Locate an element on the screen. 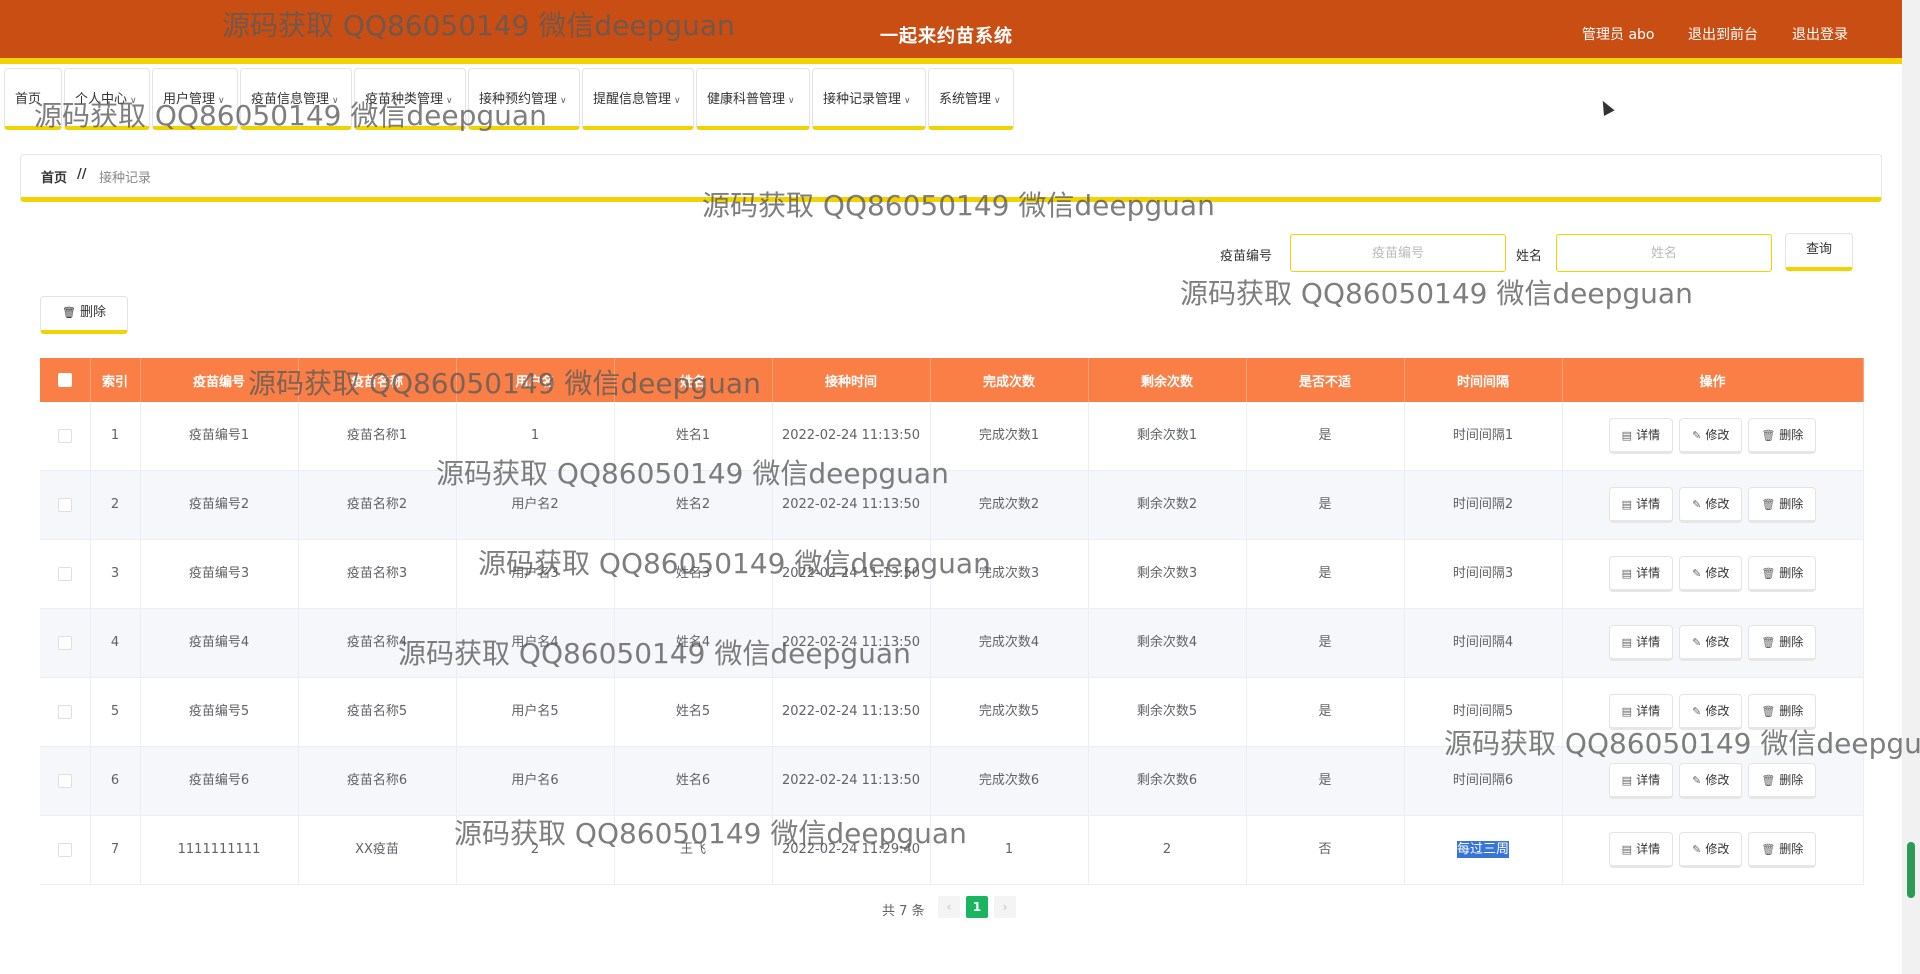 The image size is (1920, 974). cell-remaining-count: 剩余次数5 is located at coordinates (1167, 712).